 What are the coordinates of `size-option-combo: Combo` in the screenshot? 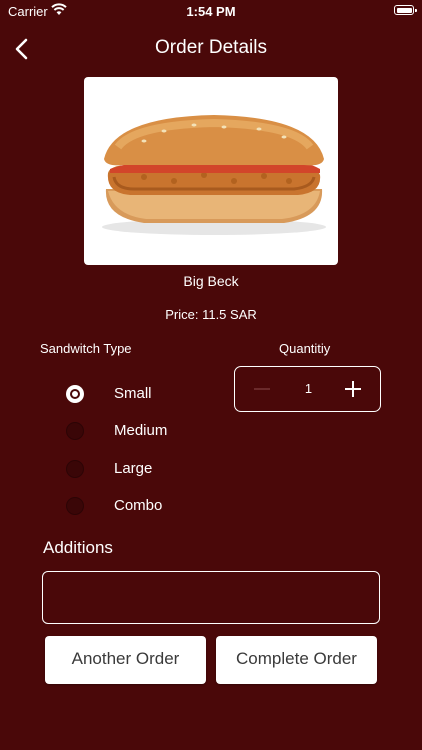 It's located at (156, 506).